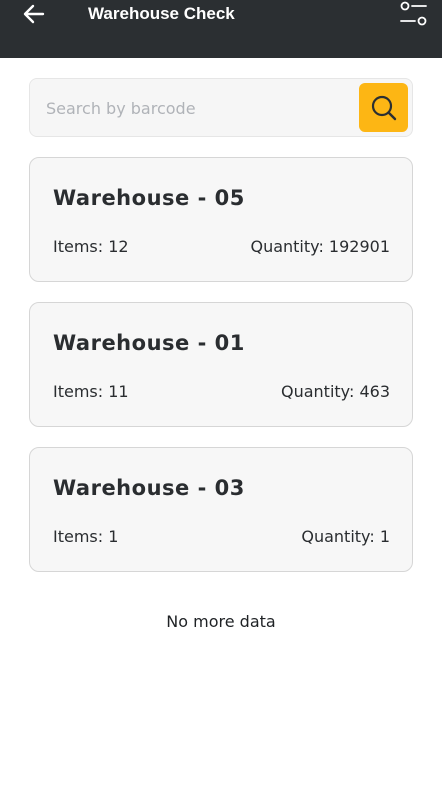  Describe the element at coordinates (335, 391) in the screenshot. I see `warehouse-quantity: Quantity: 463` at that location.